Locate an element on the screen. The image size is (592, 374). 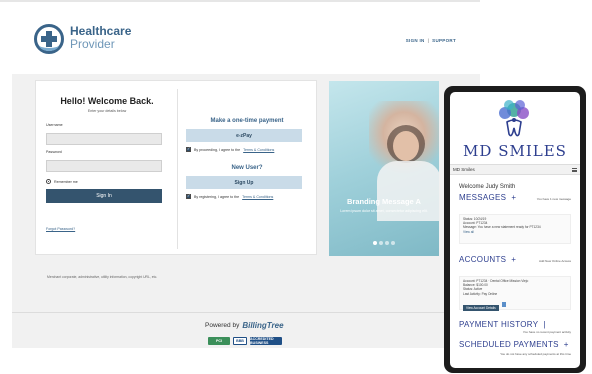
payment-history-title: PAYMENT HISTORY is located at coordinates (499, 324).